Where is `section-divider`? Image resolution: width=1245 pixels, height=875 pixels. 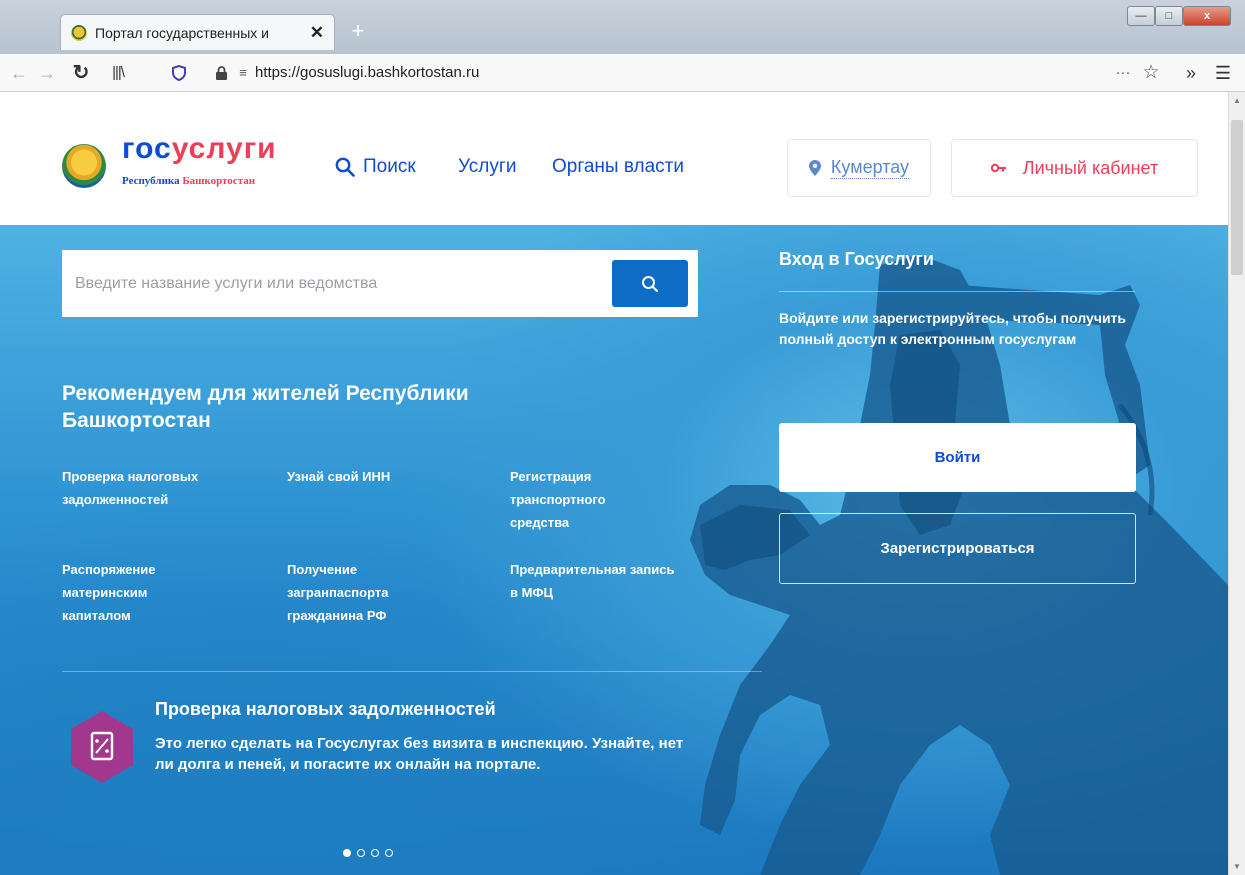 section-divider is located at coordinates (412, 671).